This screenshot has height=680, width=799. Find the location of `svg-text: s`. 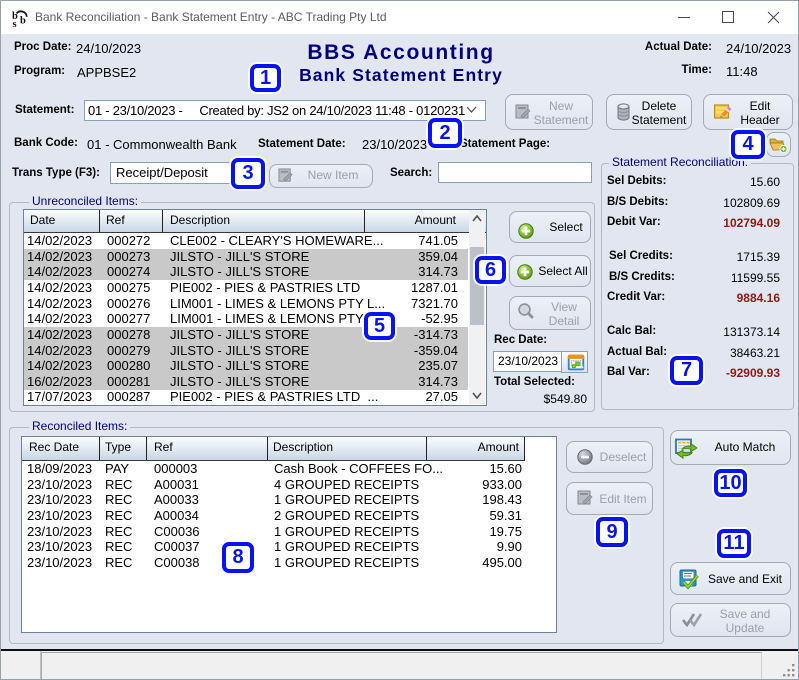

svg-text: s is located at coordinates (15, 23).